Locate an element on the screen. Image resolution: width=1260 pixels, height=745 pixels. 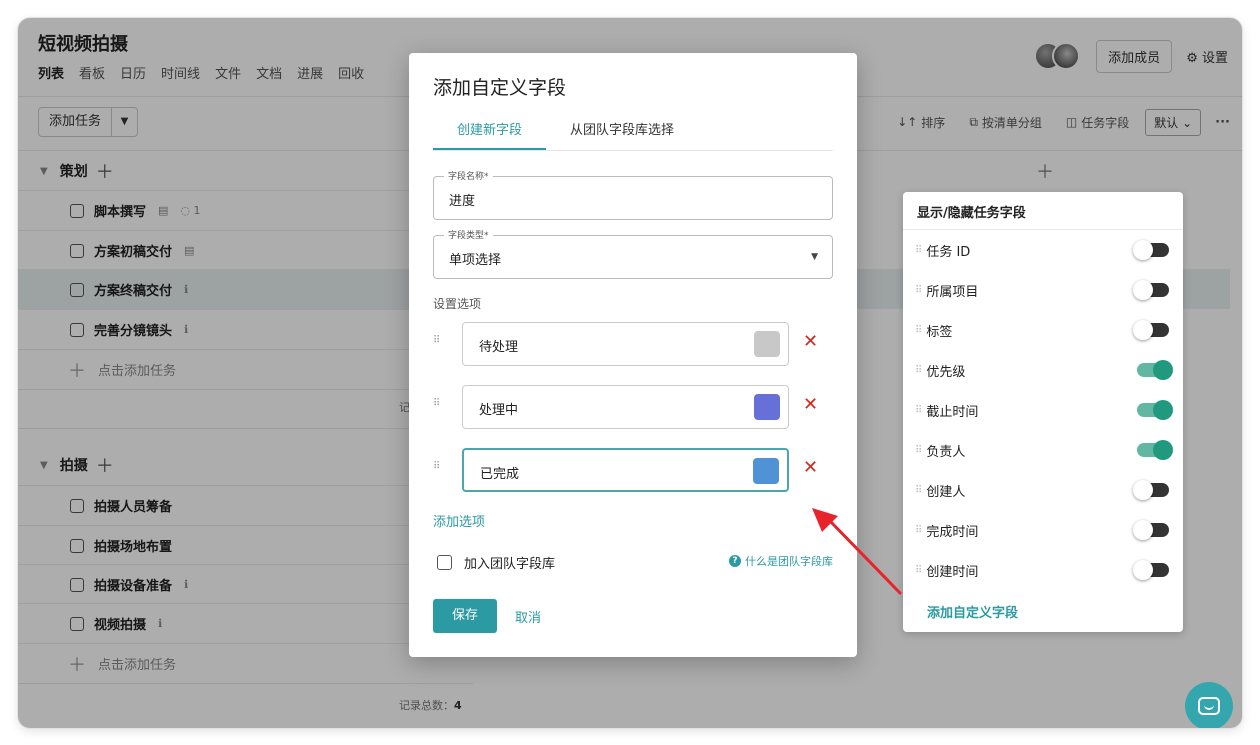
field-type-select: 字段类型* 单项选择 ▼ is located at coordinates (633, 253).